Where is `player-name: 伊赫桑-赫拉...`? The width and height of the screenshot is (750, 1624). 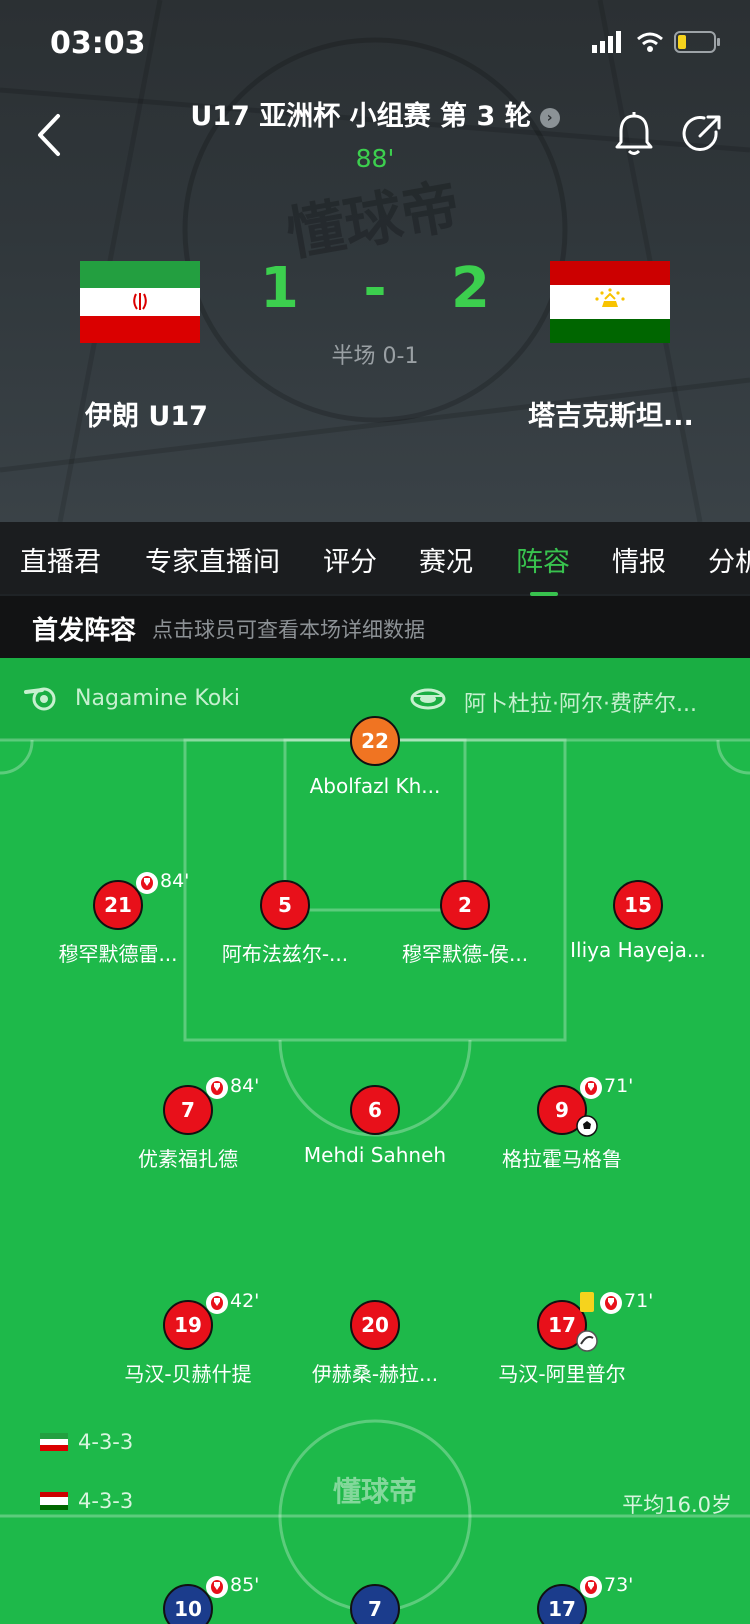 player-name: 伊赫桑-赫拉... is located at coordinates (375, 1374).